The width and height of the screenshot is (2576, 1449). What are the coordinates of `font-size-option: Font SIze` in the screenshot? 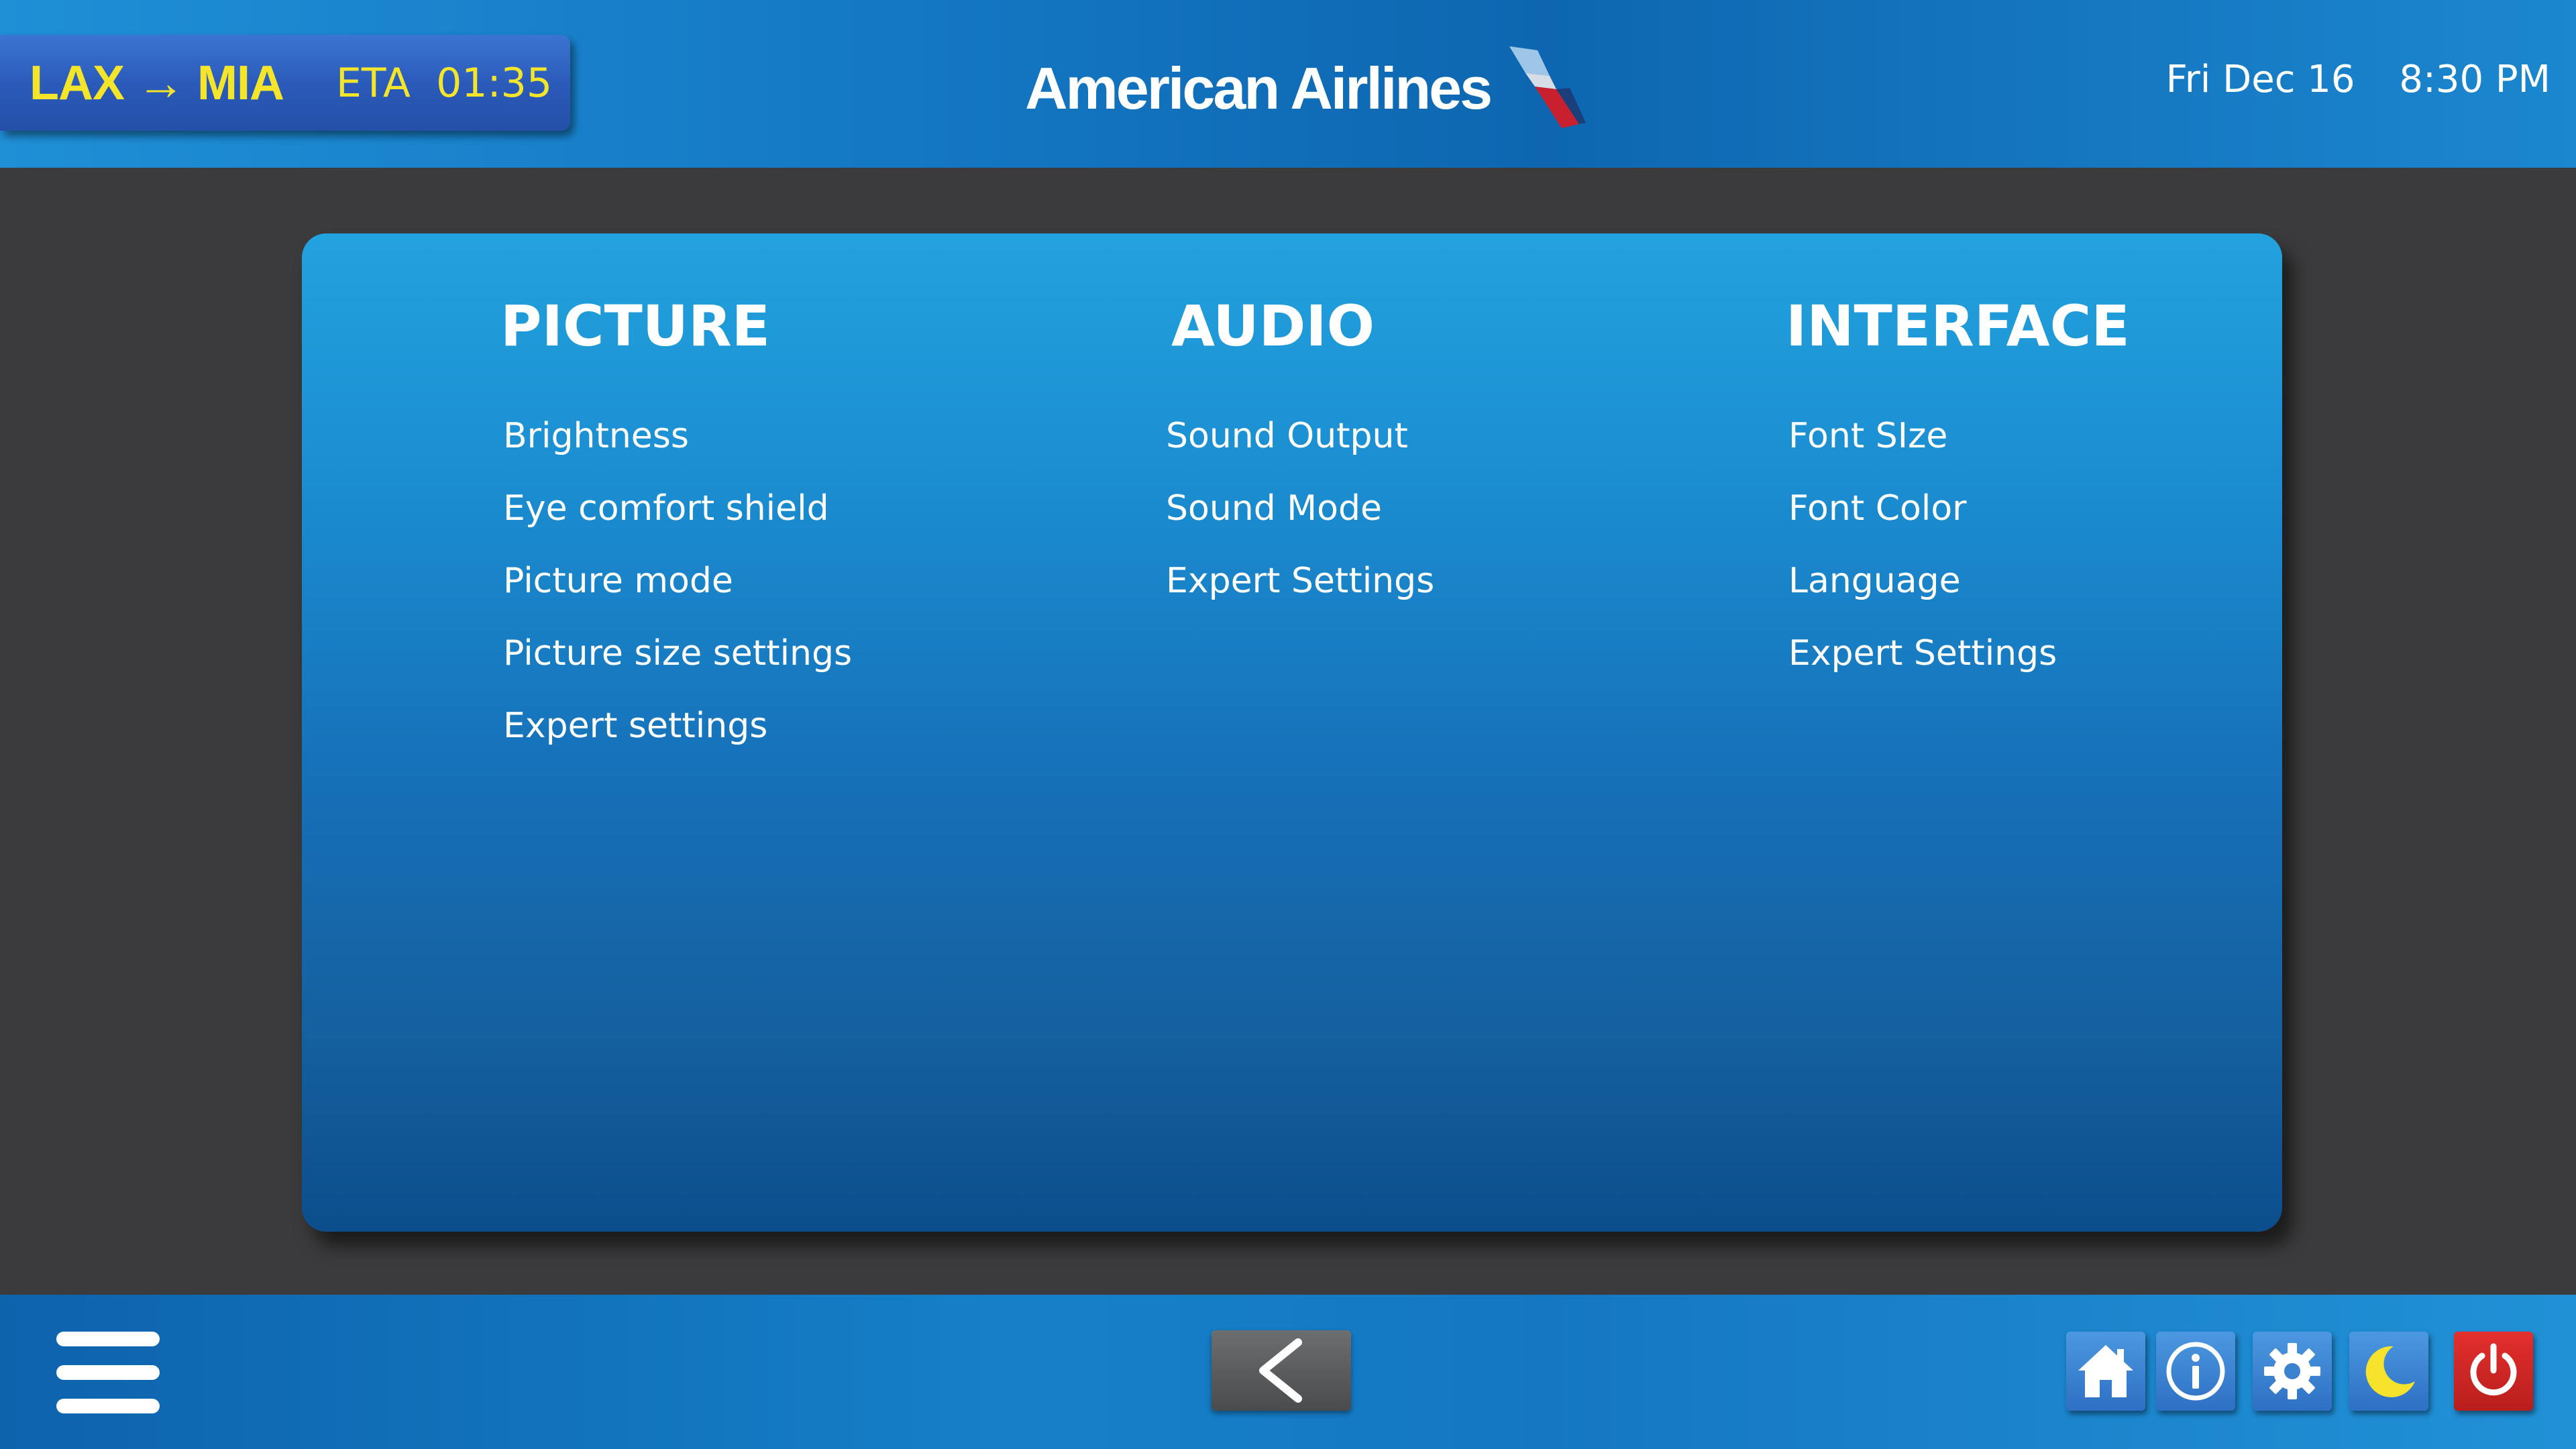 It's located at (1958, 436).